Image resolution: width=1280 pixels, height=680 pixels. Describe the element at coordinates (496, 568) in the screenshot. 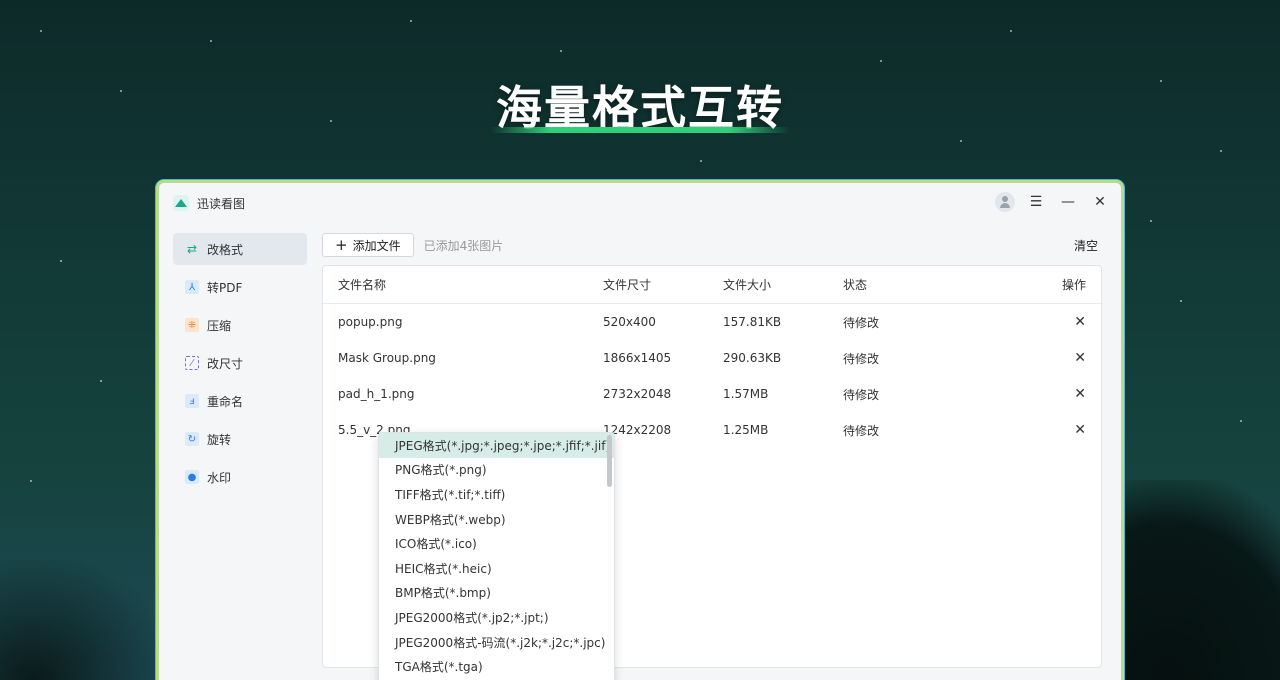

I see `format-option-heic: HEIC格式(*.heic)` at that location.